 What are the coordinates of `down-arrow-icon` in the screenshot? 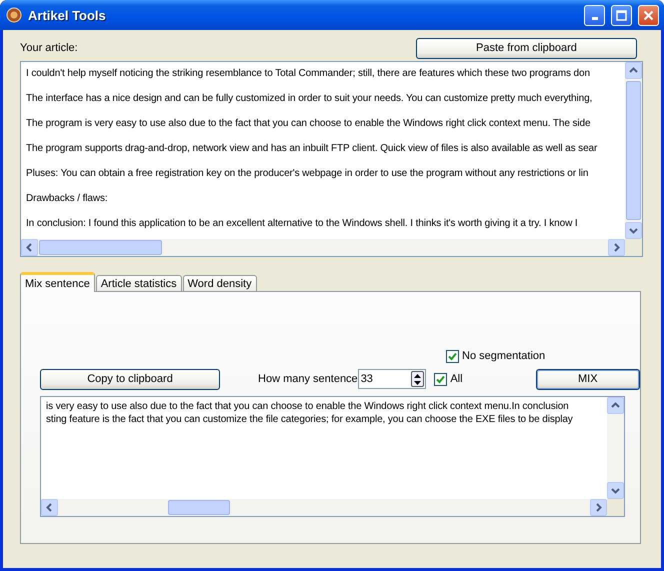 It's located at (418, 382).